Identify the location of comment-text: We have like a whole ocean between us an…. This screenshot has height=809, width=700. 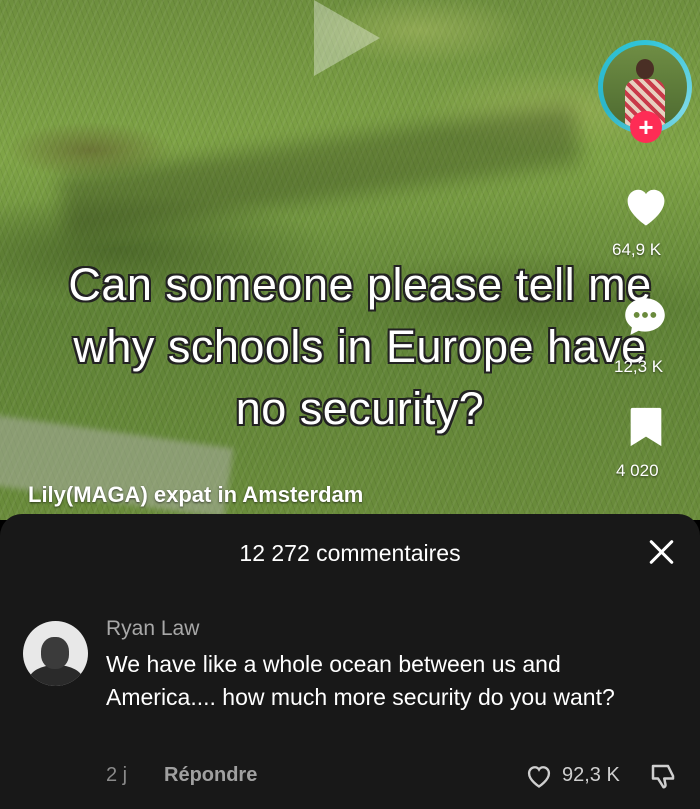
(360, 680).